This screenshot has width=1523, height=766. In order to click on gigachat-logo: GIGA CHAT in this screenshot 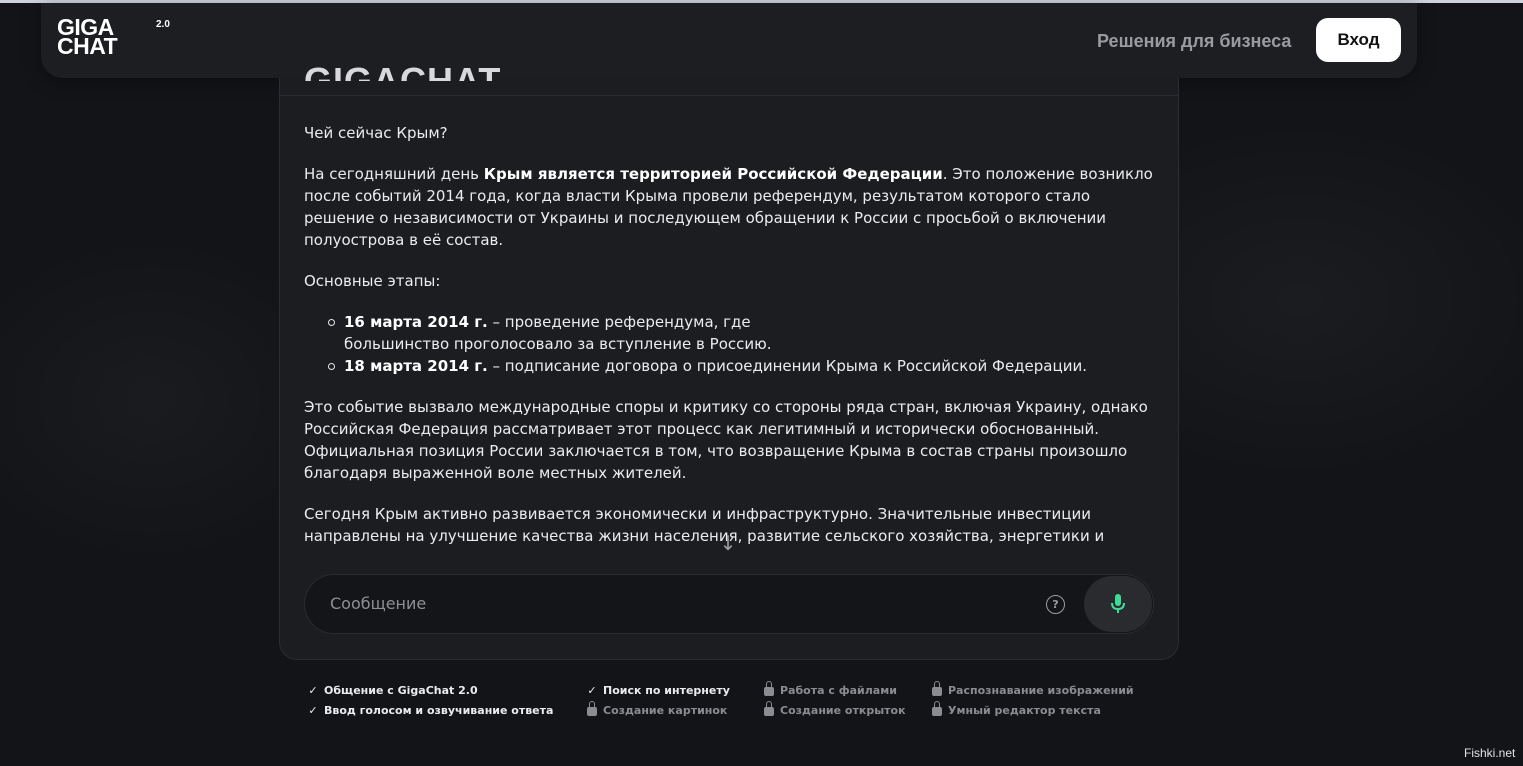, I will do `click(87, 37)`.